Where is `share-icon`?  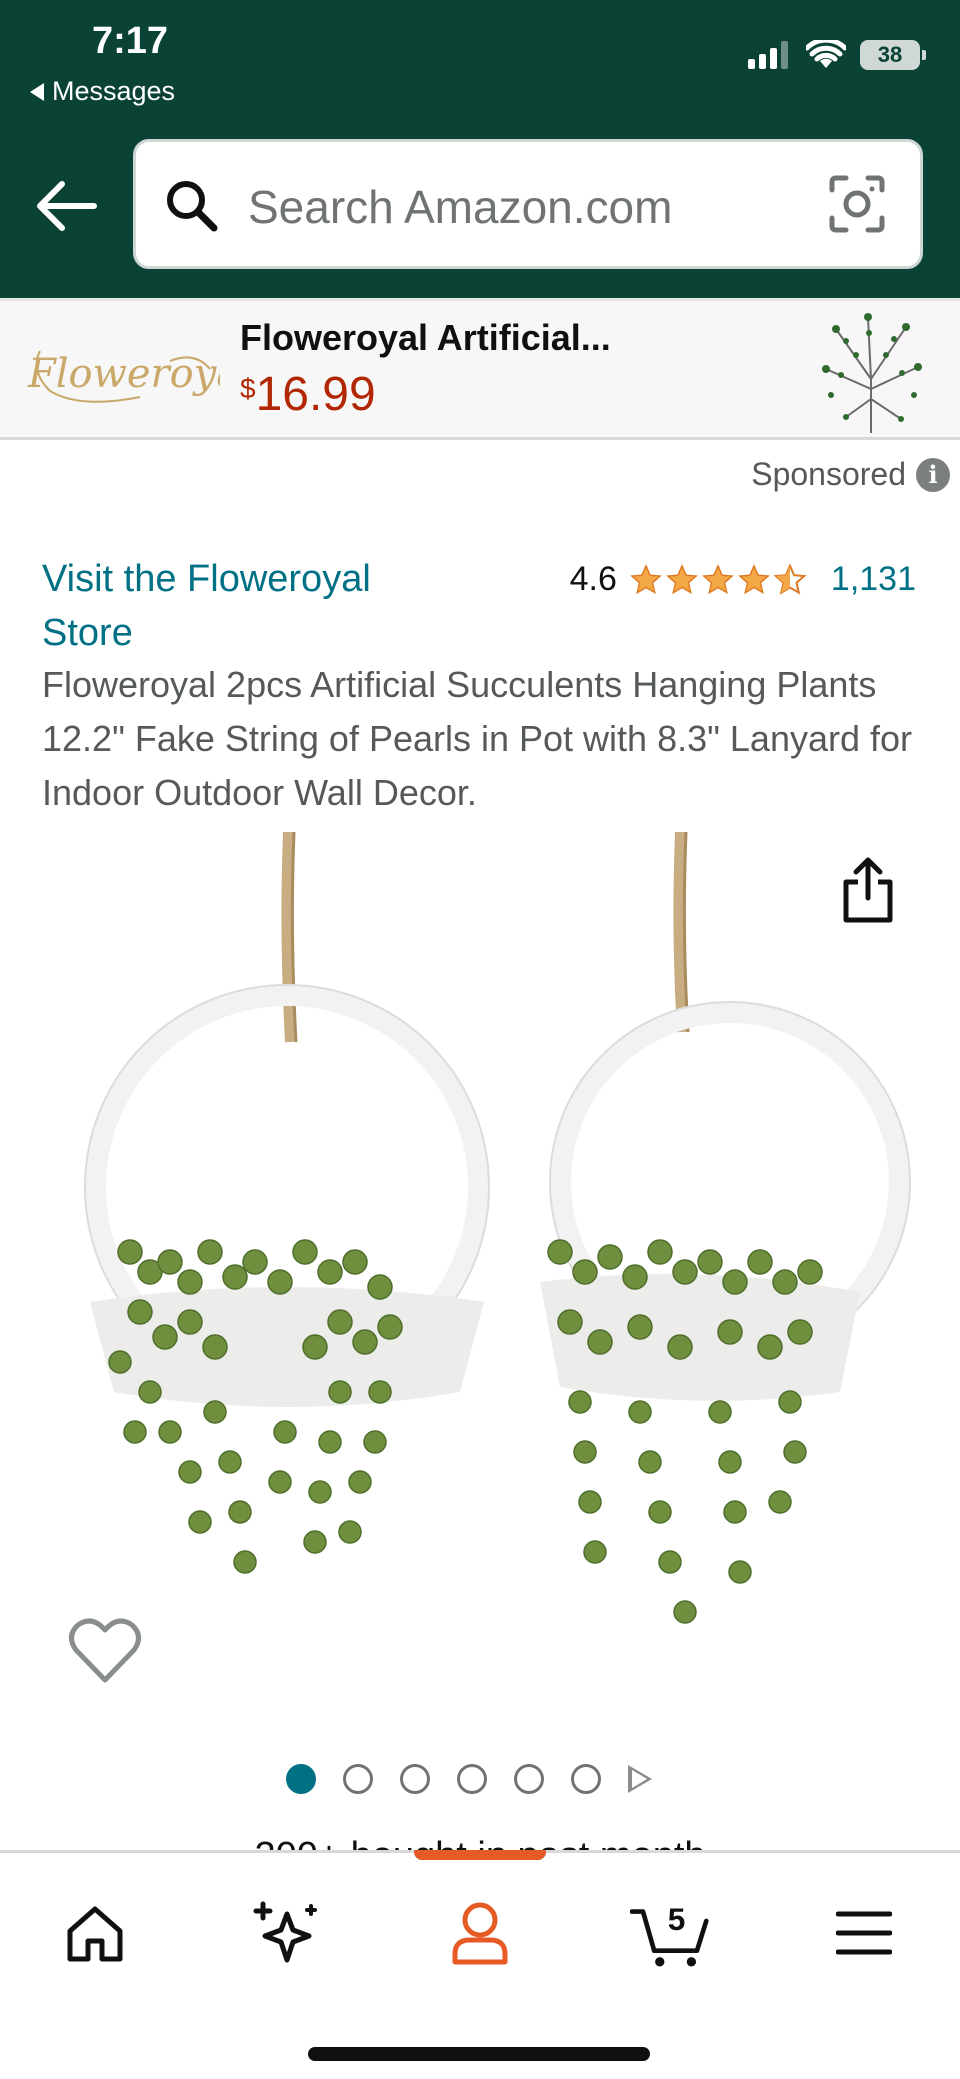 share-icon is located at coordinates (868, 890).